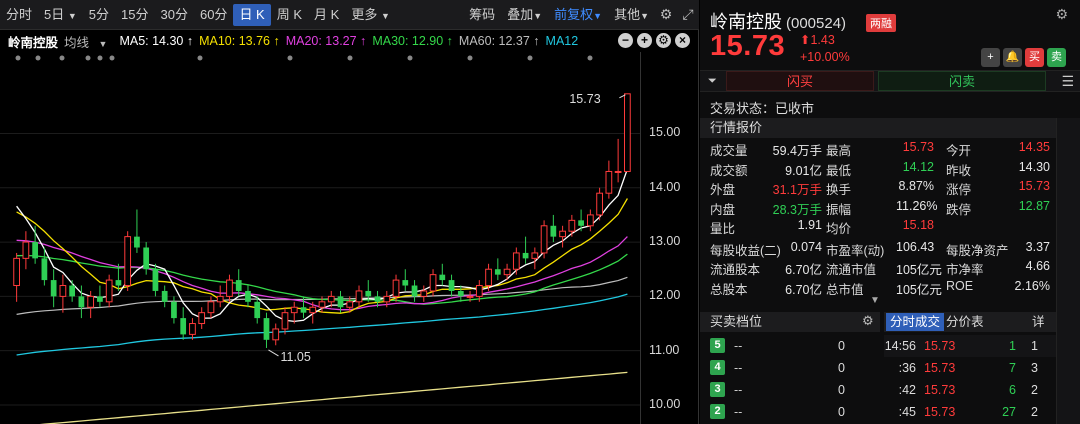 The height and width of the screenshot is (424, 1080). What do you see at coordinates (134, 15) in the screenshot?
I see `tab-period-15min: 15分` at bounding box center [134, 15].